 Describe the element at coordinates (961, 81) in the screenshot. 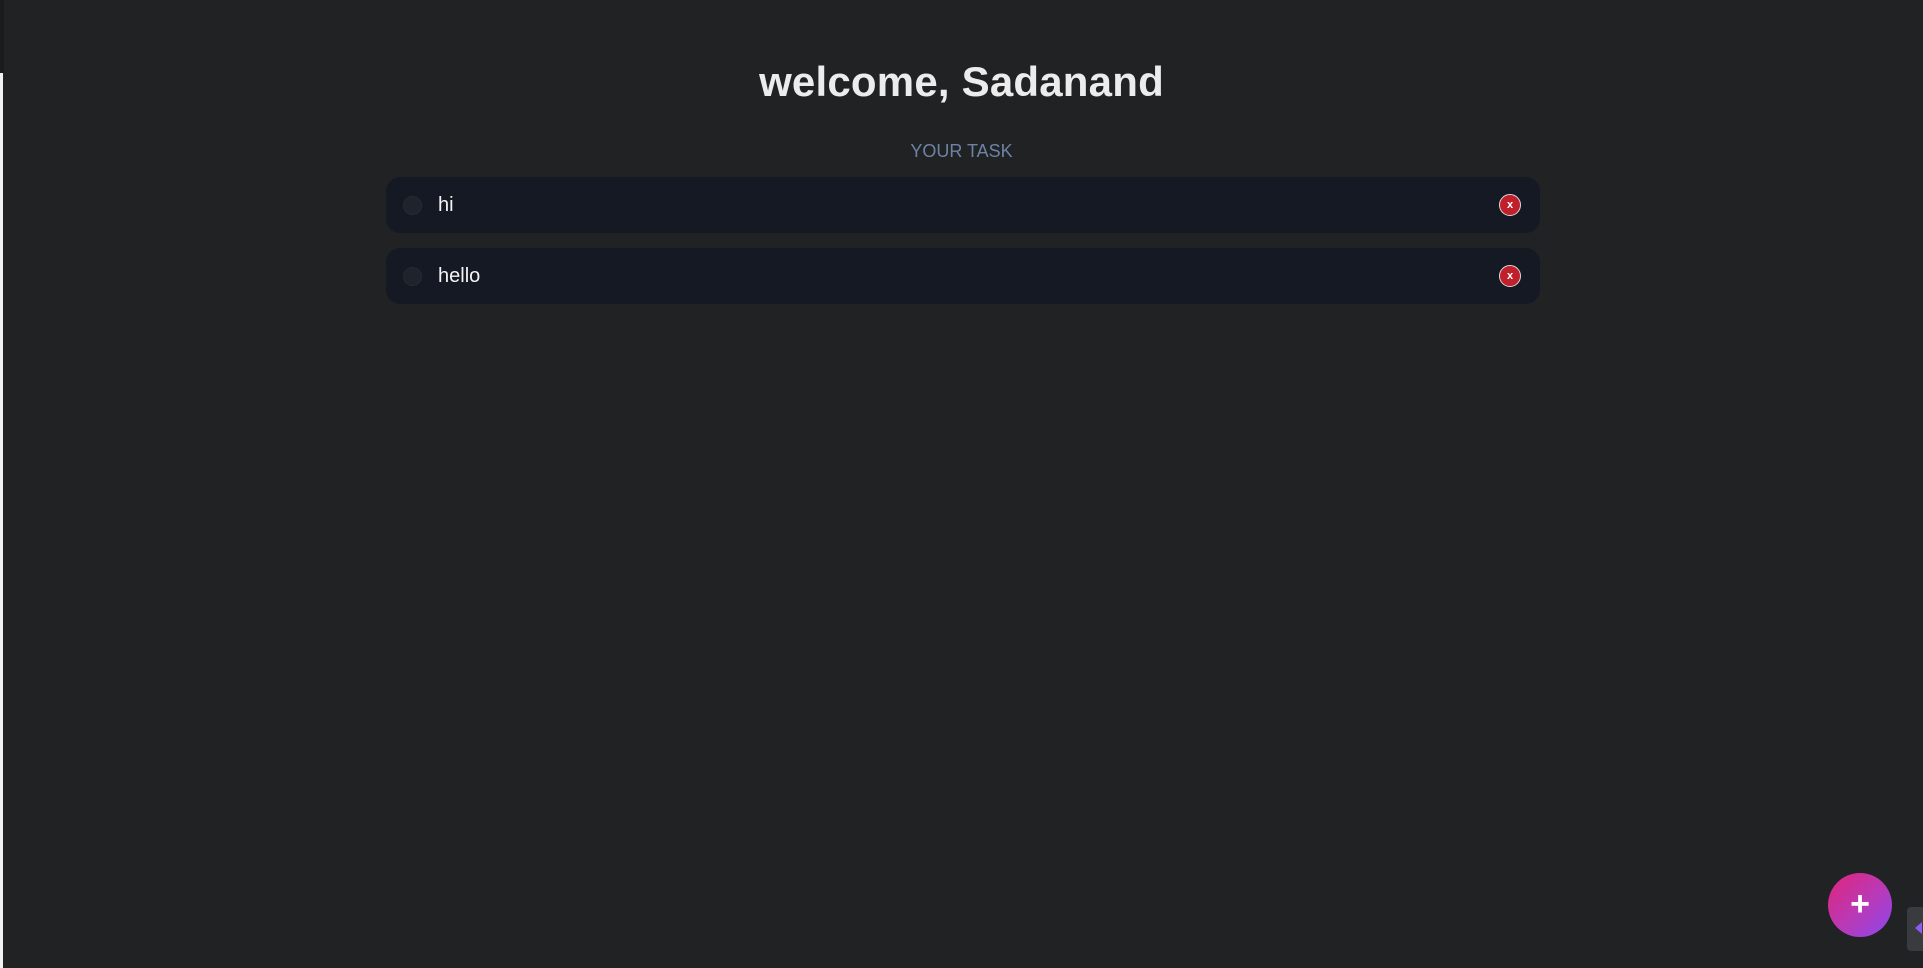

I see `page-title: welcome, Sadanand` at that location.